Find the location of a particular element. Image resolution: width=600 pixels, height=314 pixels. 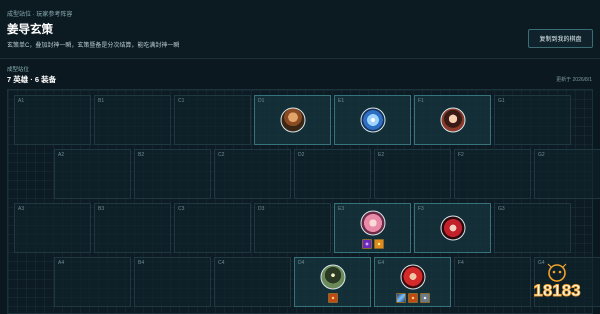

board-cell: D4 is located at coordinates (332, 282).